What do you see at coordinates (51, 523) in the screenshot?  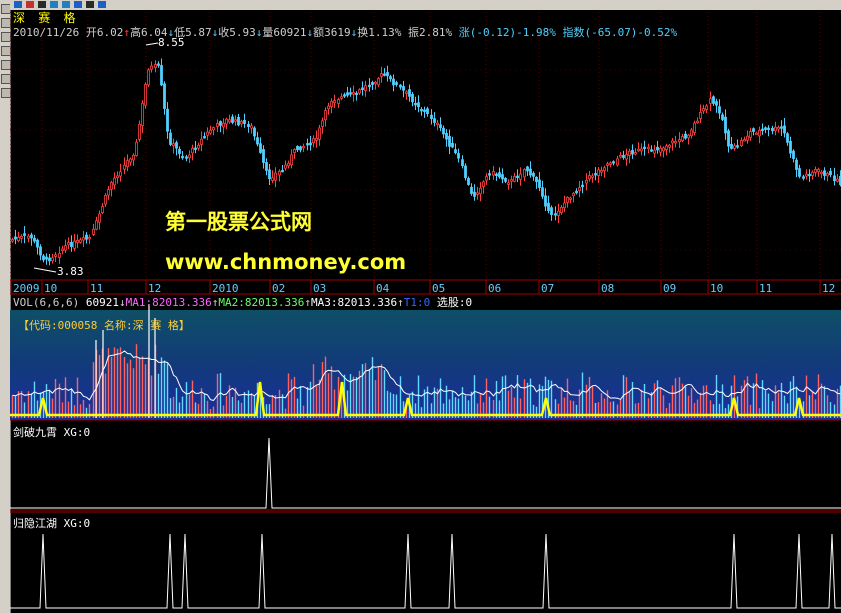 I see `panel2-indicator-label: 归隐江湖 XG:0` at bounding box center [51, 523].